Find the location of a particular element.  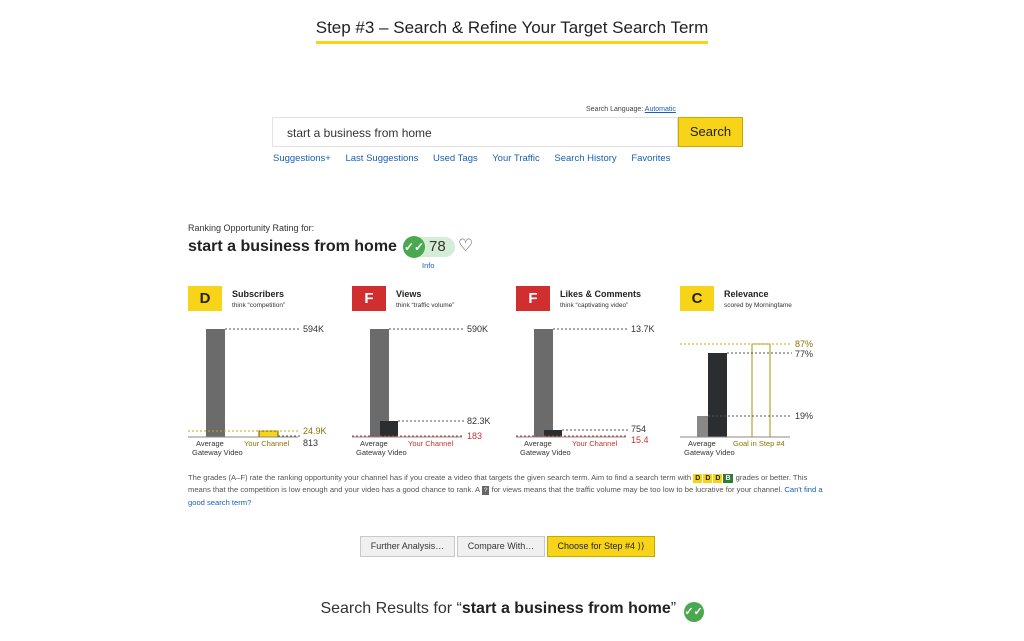

score-value: 78 is located at coordinates (437, 246).